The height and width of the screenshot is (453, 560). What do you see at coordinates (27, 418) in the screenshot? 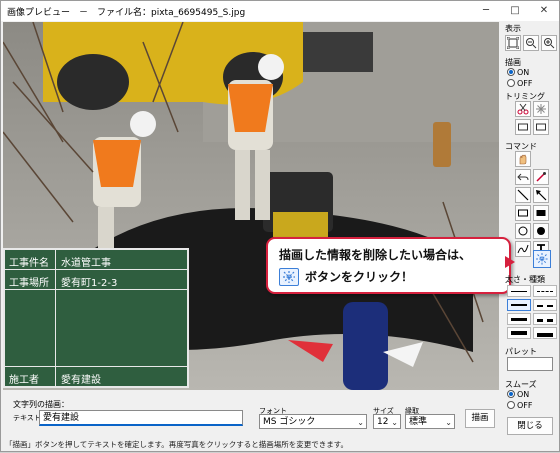
I see `text-label: テキスト` at bounding box center [27, 418].